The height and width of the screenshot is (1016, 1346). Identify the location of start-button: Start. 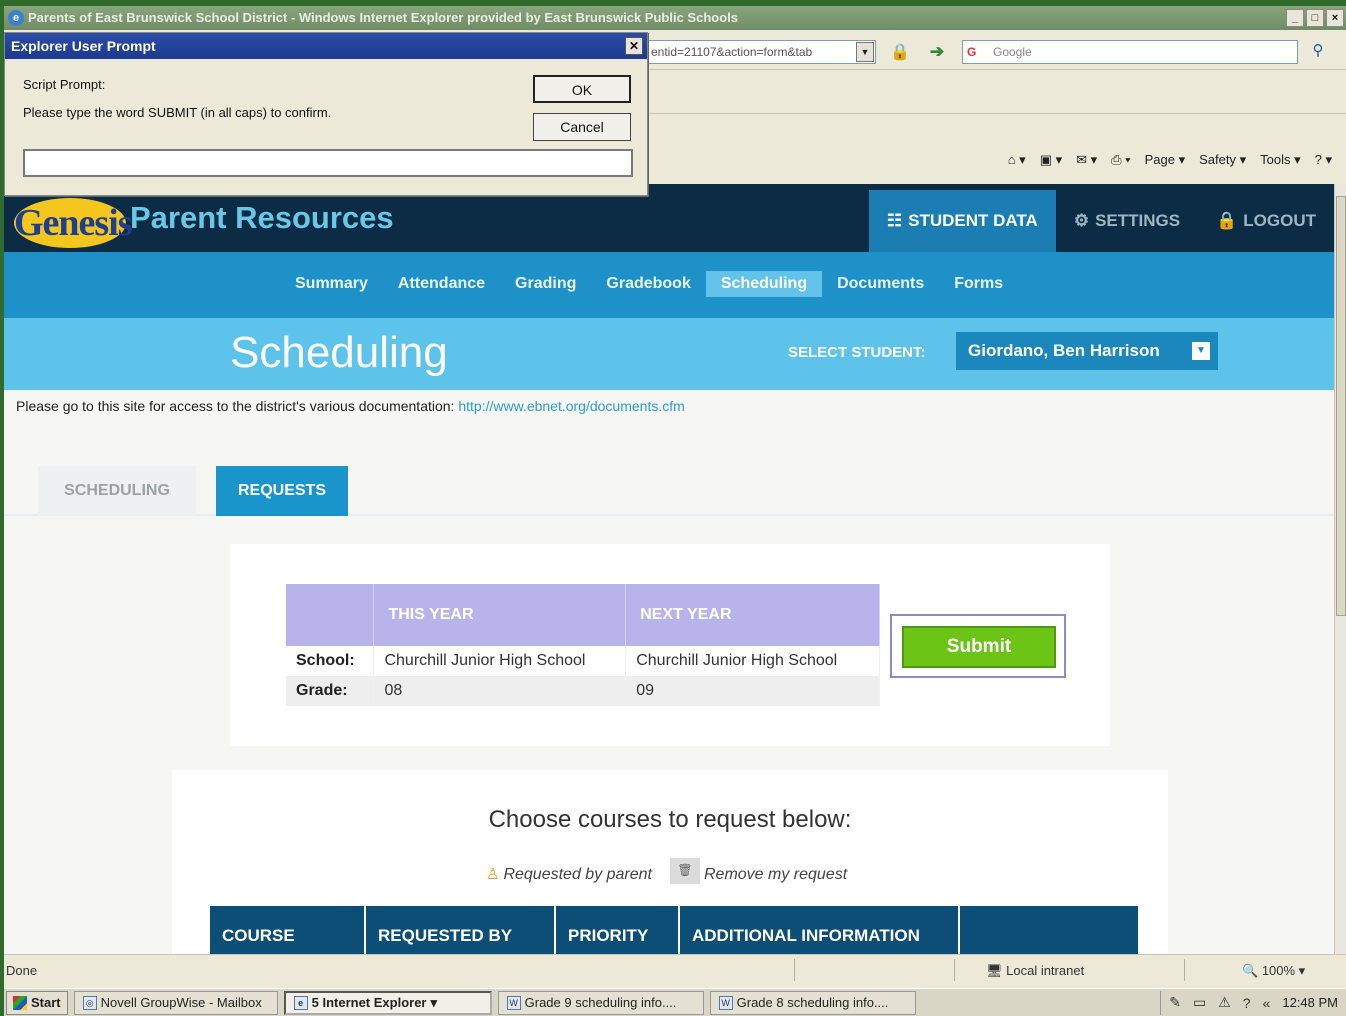
(37, 1002).